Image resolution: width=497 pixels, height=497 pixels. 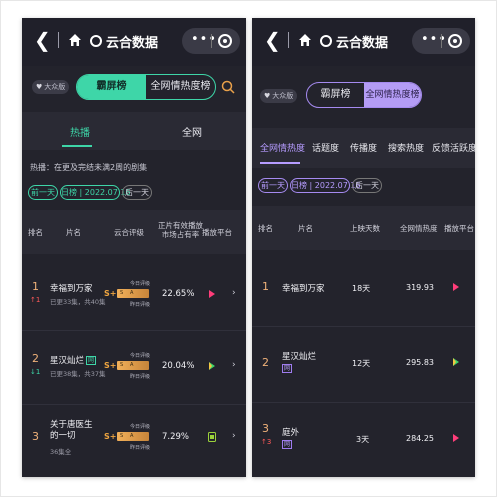 I want to click on rank-trend: ↑3, so click(x=266, y=442).